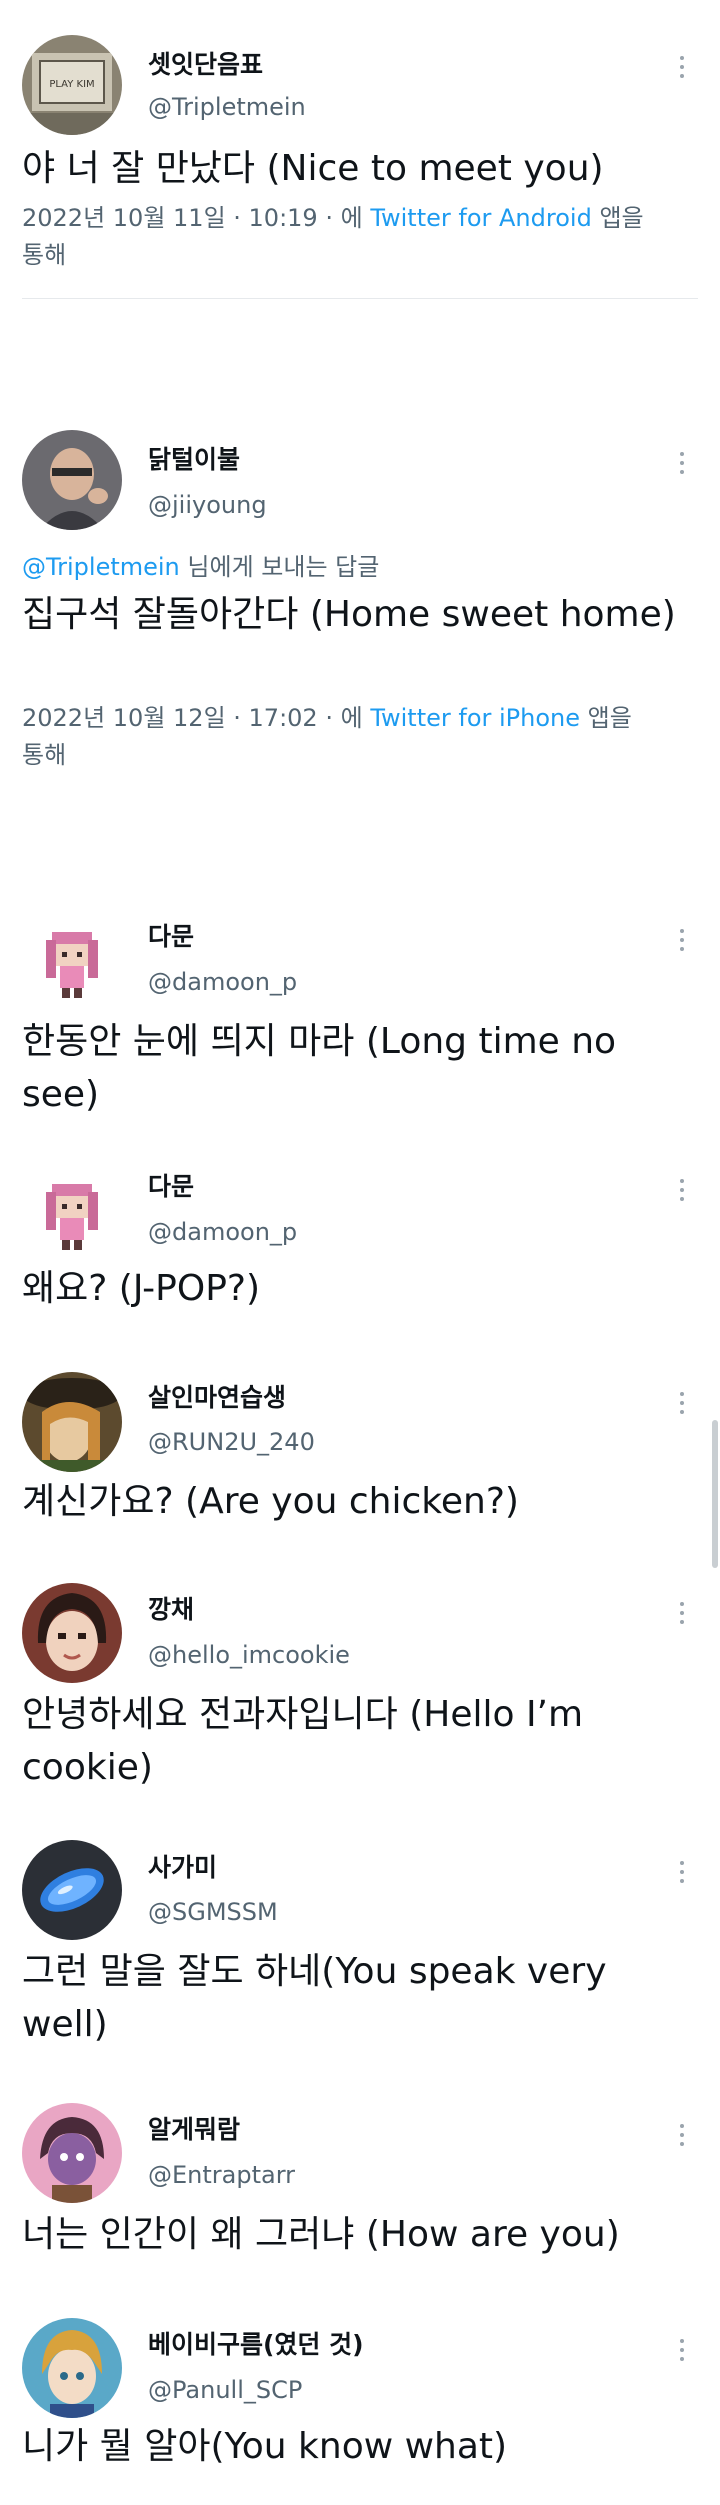 The height and width of the screenshot is (2505, 720). I want to click on tweet-text: 한동안 눈에 띄지 마라 (Long time no see), so click(319, 1068).